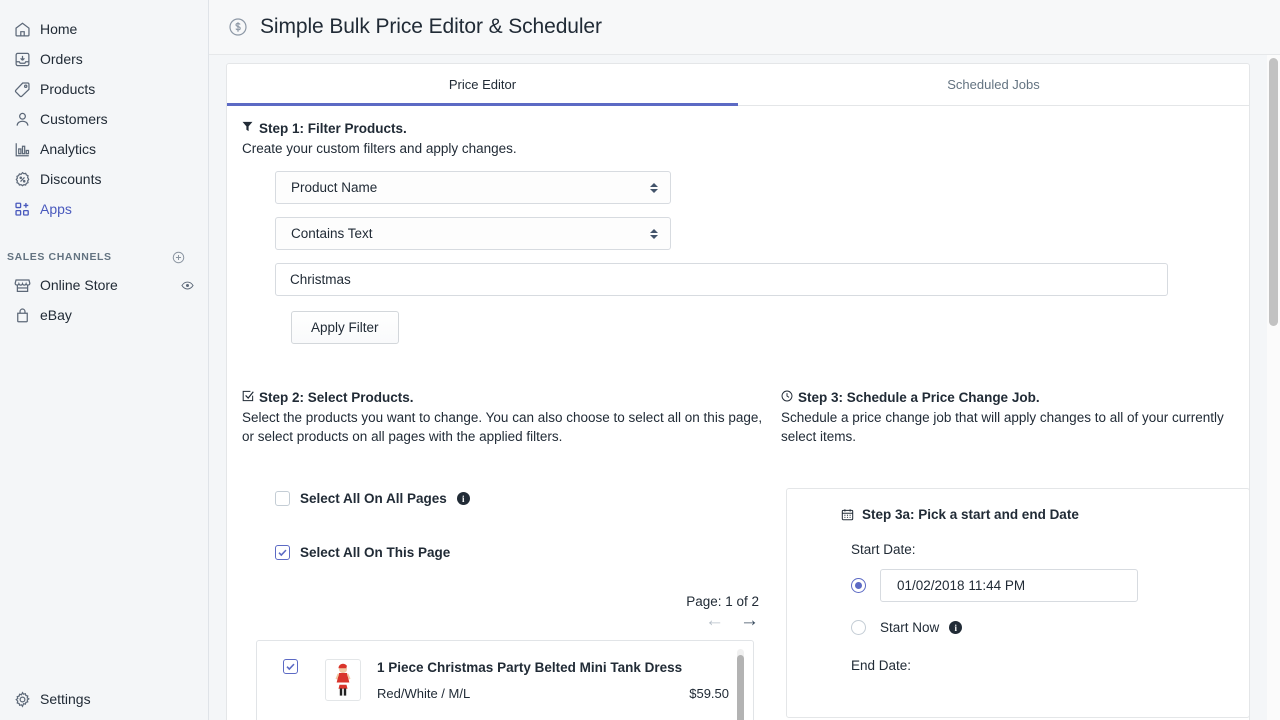 The width and height of the screenshot is (1280, 720). Describe the element at coordinates (79, 285) in the screenshot. I see `sidebar-item-label: Online Store` at that location.